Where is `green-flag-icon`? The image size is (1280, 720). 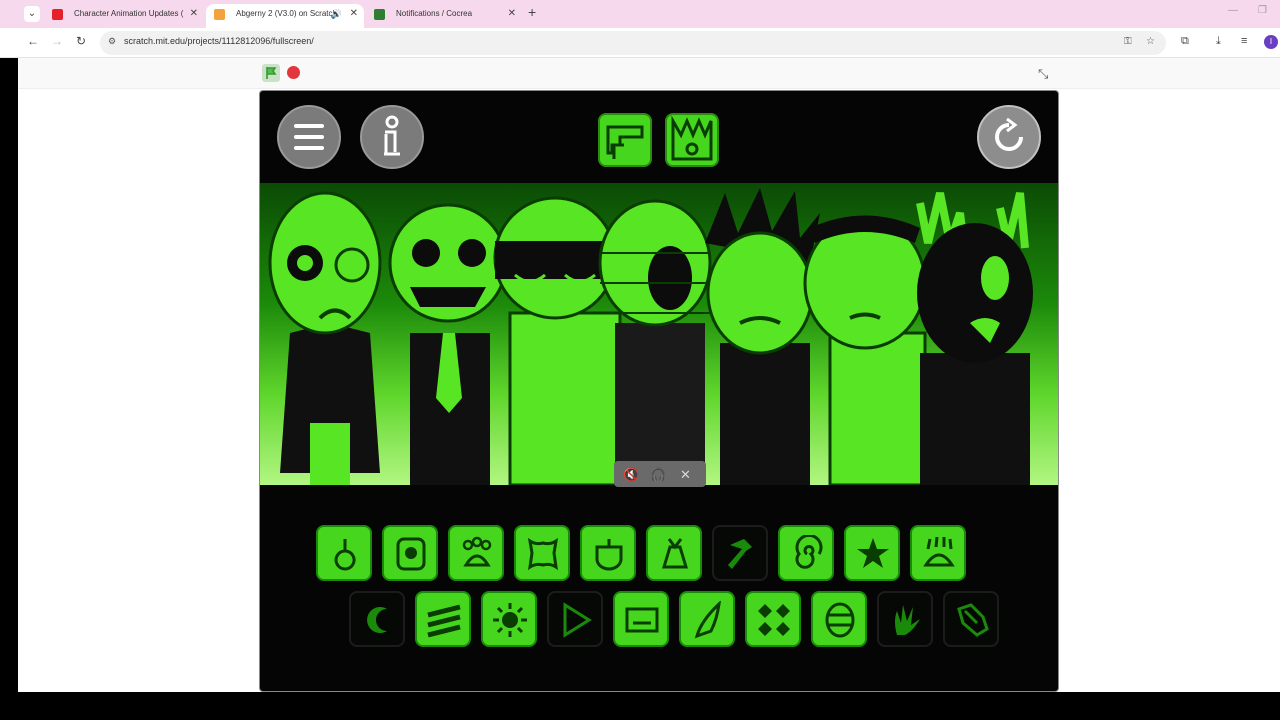 green-flag-icon is located at coordinates (271, 73).